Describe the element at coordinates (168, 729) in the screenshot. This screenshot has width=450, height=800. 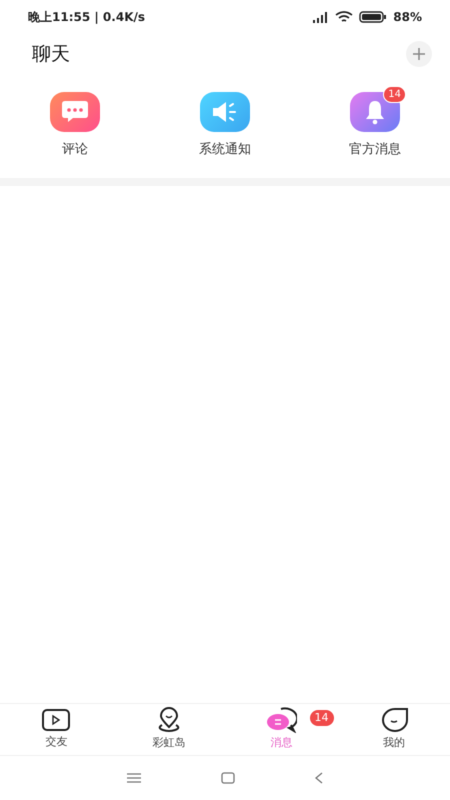
I see `tab-bar-item: 彩虹岛` at that location.